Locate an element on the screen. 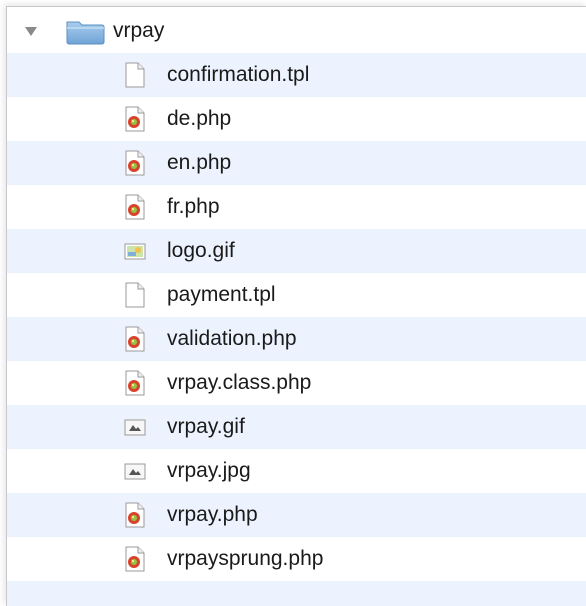 Image resolution: width=586 pixels, height=606 pixels. file-row: confirmation.tpl is located at coordinates (296, 75).